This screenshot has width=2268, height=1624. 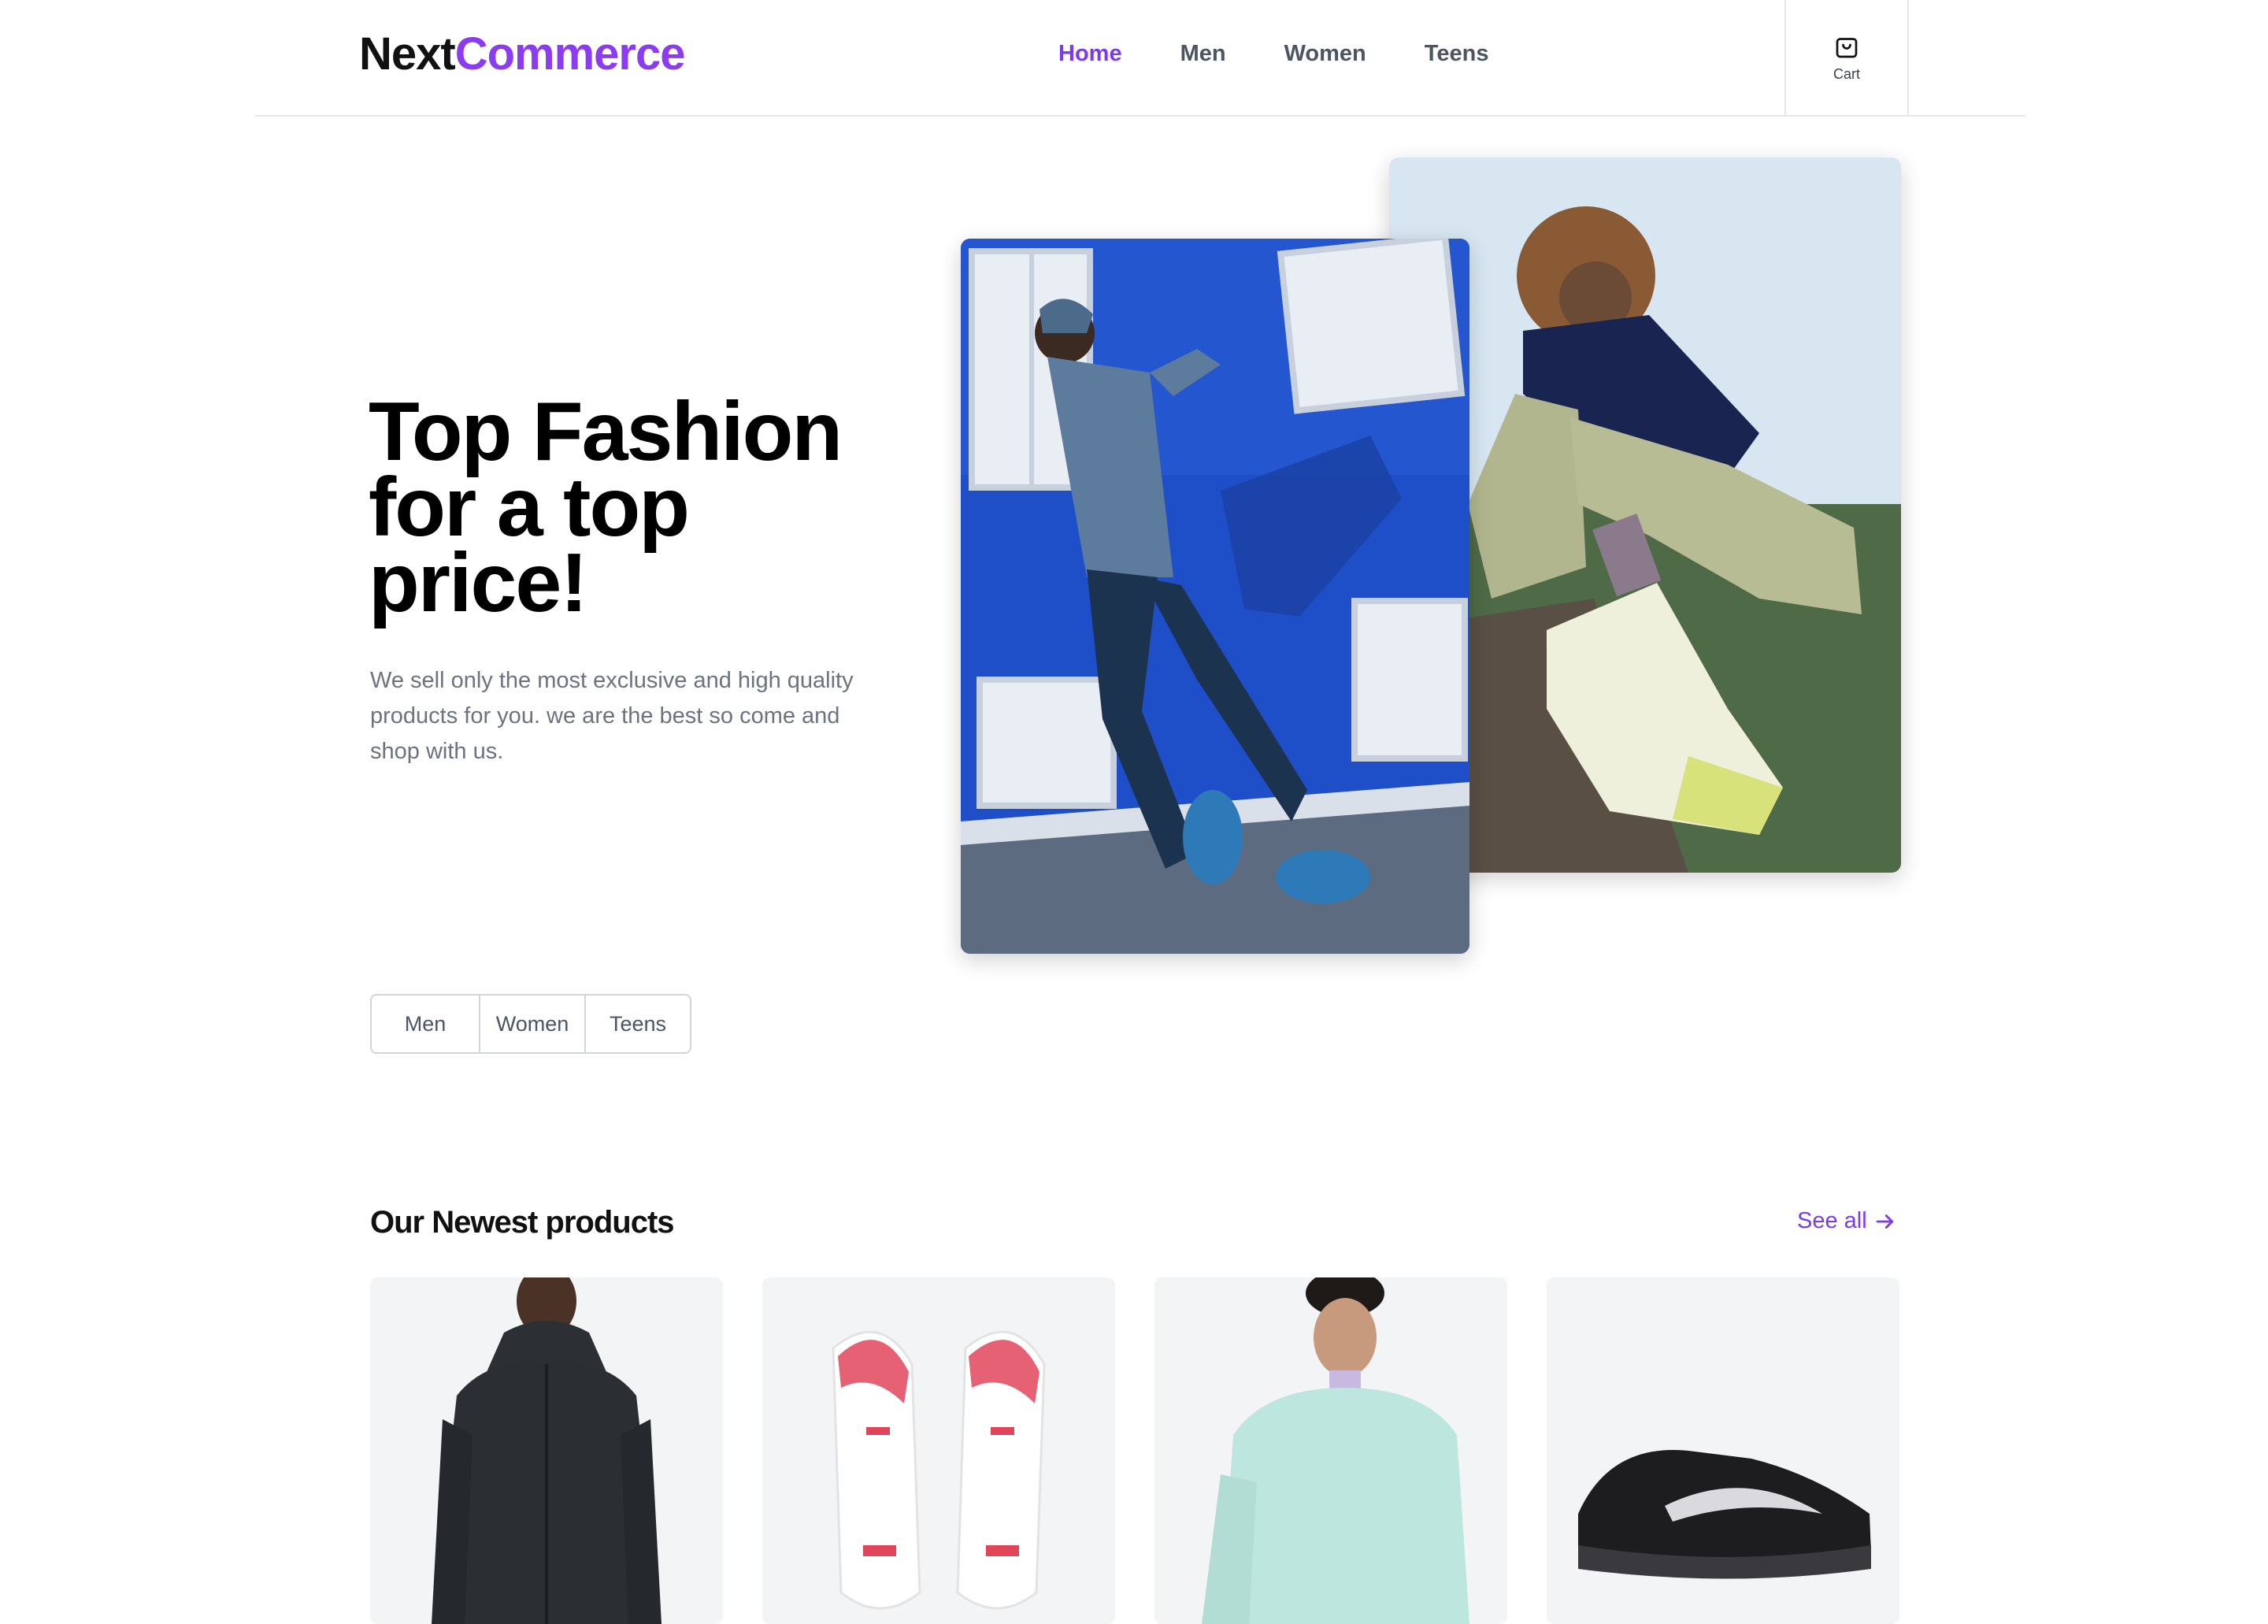 I want to click on category-button-group: Men Women Teens, so click(x=530, y=1024).